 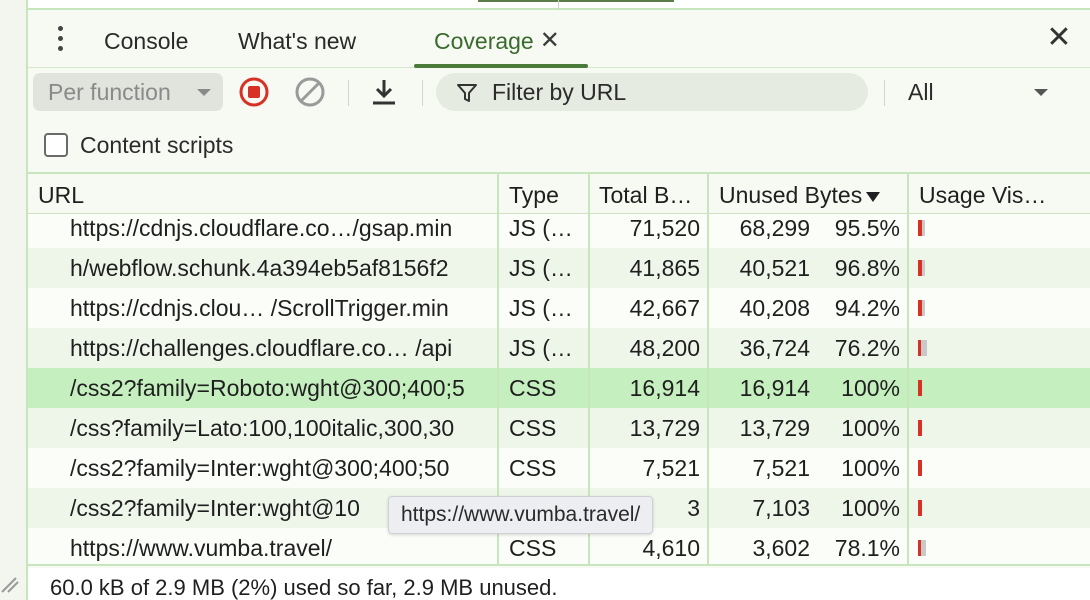 I want to click on close-drawer-icon: ✕, so click(x=1059, y=38).